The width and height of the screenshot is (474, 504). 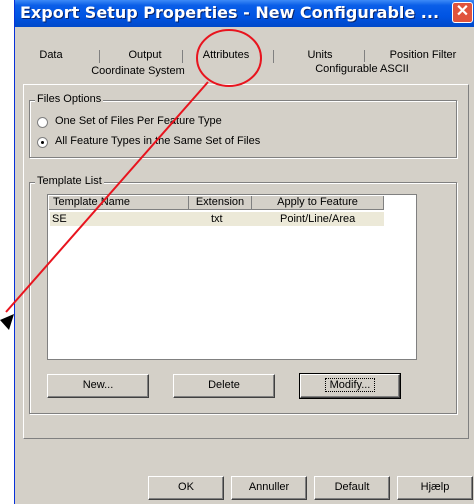 I want to click on tab-label: Data, so click(x=51, y=55).